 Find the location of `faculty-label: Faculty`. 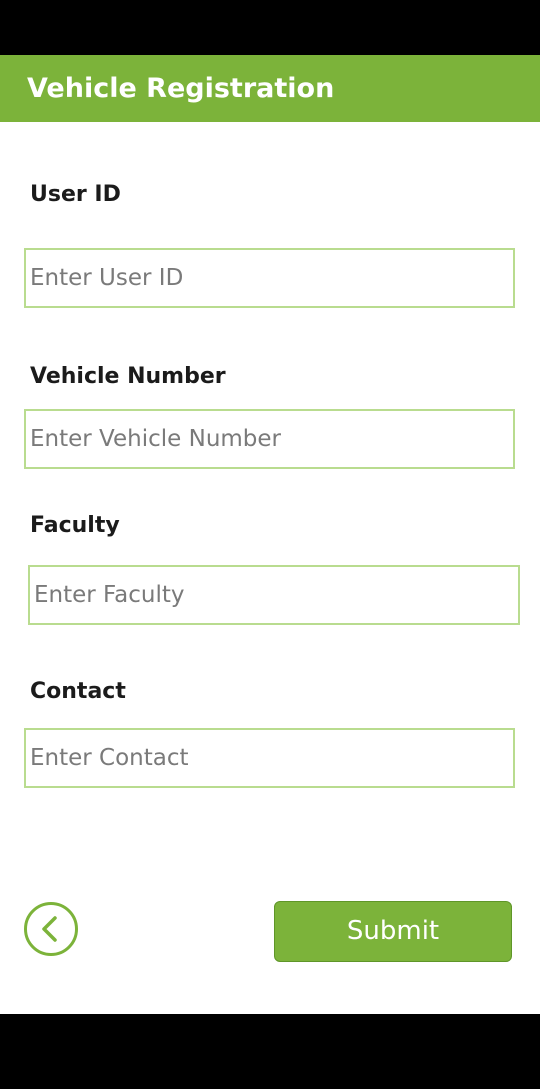

faculty-label: Faculty is located at coordinates (75, 525).